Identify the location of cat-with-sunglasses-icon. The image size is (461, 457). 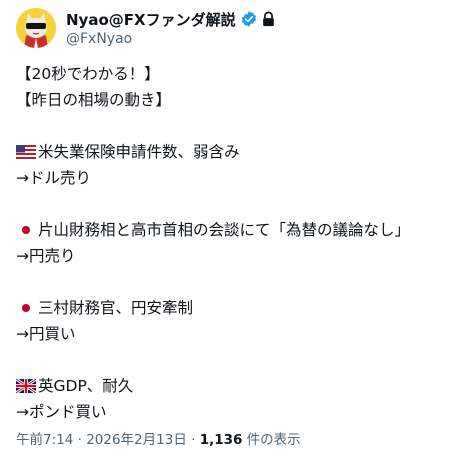
(36, 28).